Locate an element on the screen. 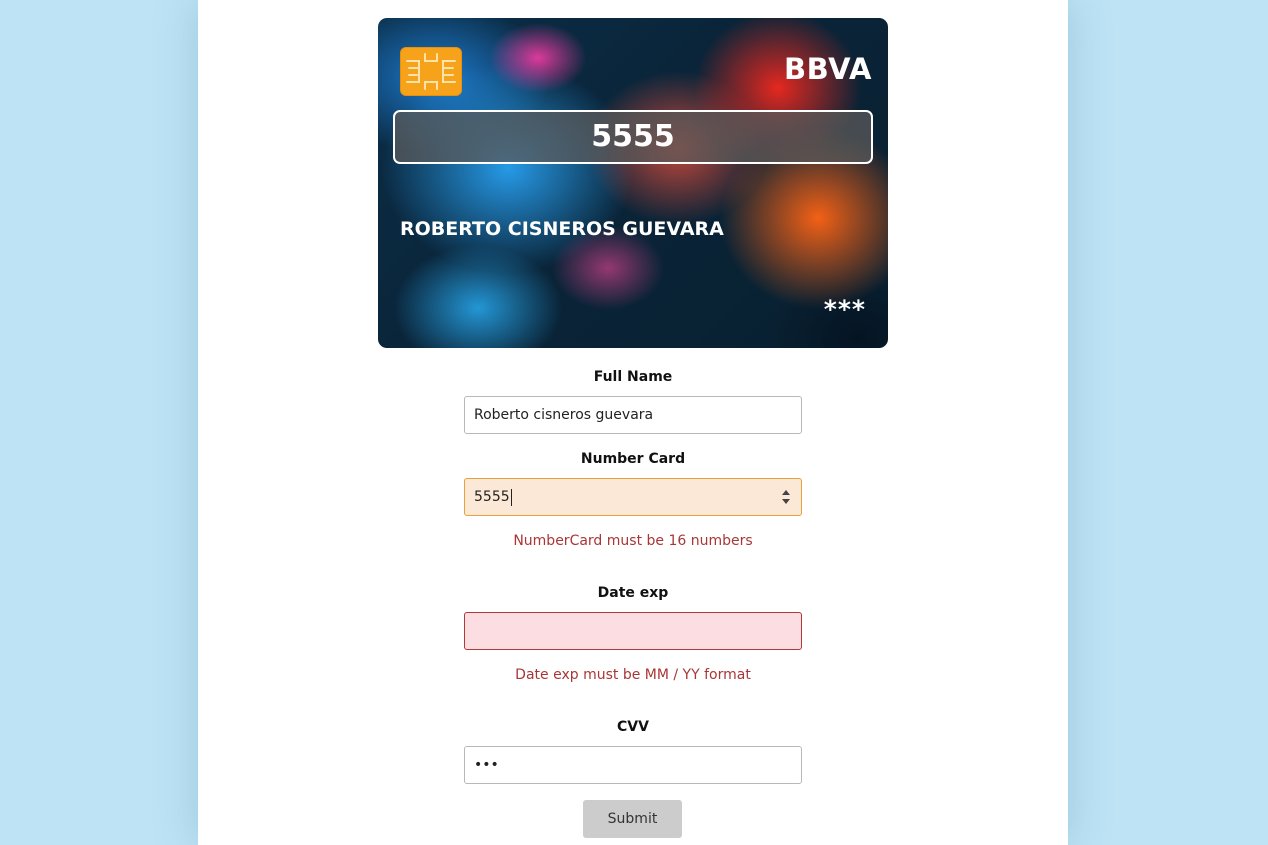  cvv-label: CVV is located at coordinates (633, 727).